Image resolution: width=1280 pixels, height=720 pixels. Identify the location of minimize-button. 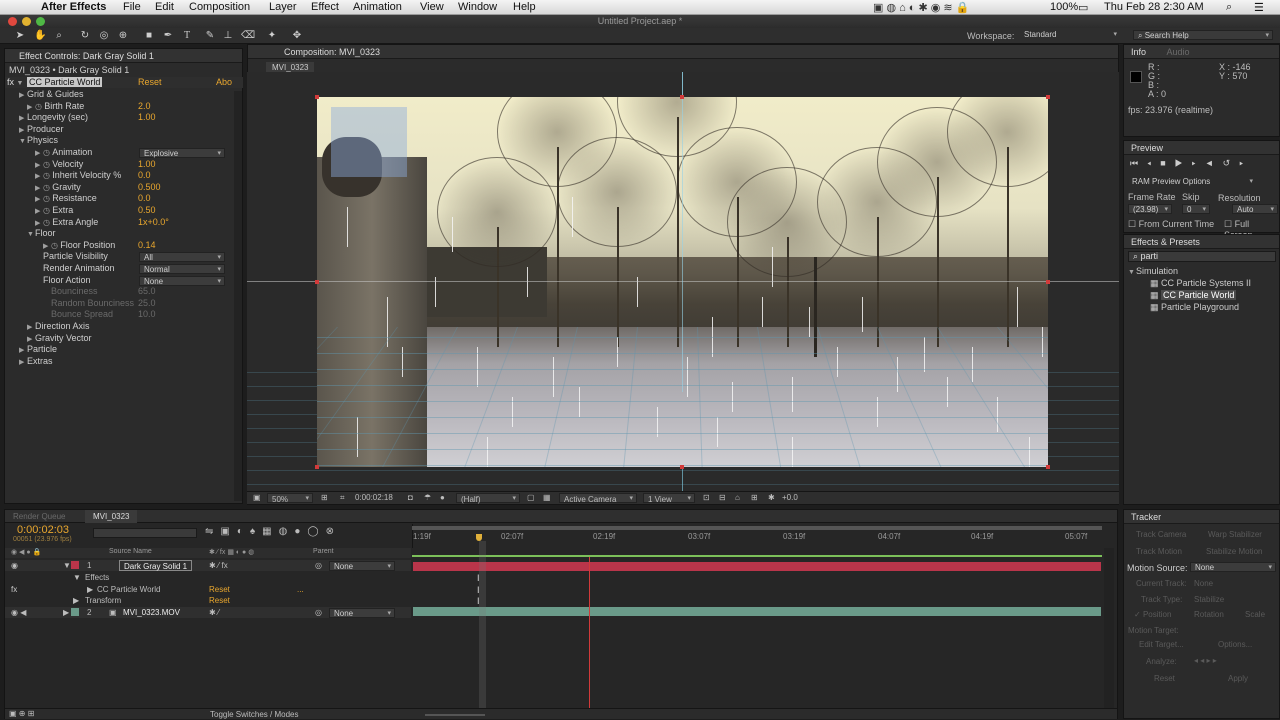
(26, 21).